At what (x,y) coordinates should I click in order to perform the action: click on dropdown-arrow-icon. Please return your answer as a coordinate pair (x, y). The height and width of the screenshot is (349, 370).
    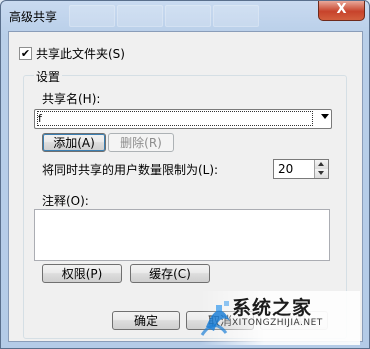
    Looking at the image, I should click on (325, 116).